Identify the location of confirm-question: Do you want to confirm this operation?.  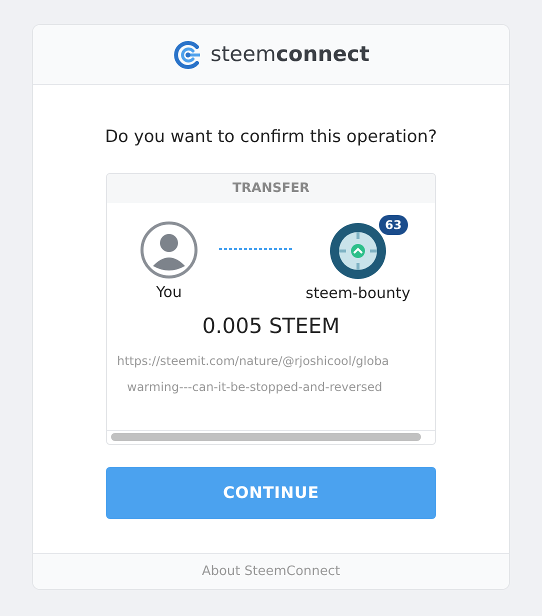
(271, 137).